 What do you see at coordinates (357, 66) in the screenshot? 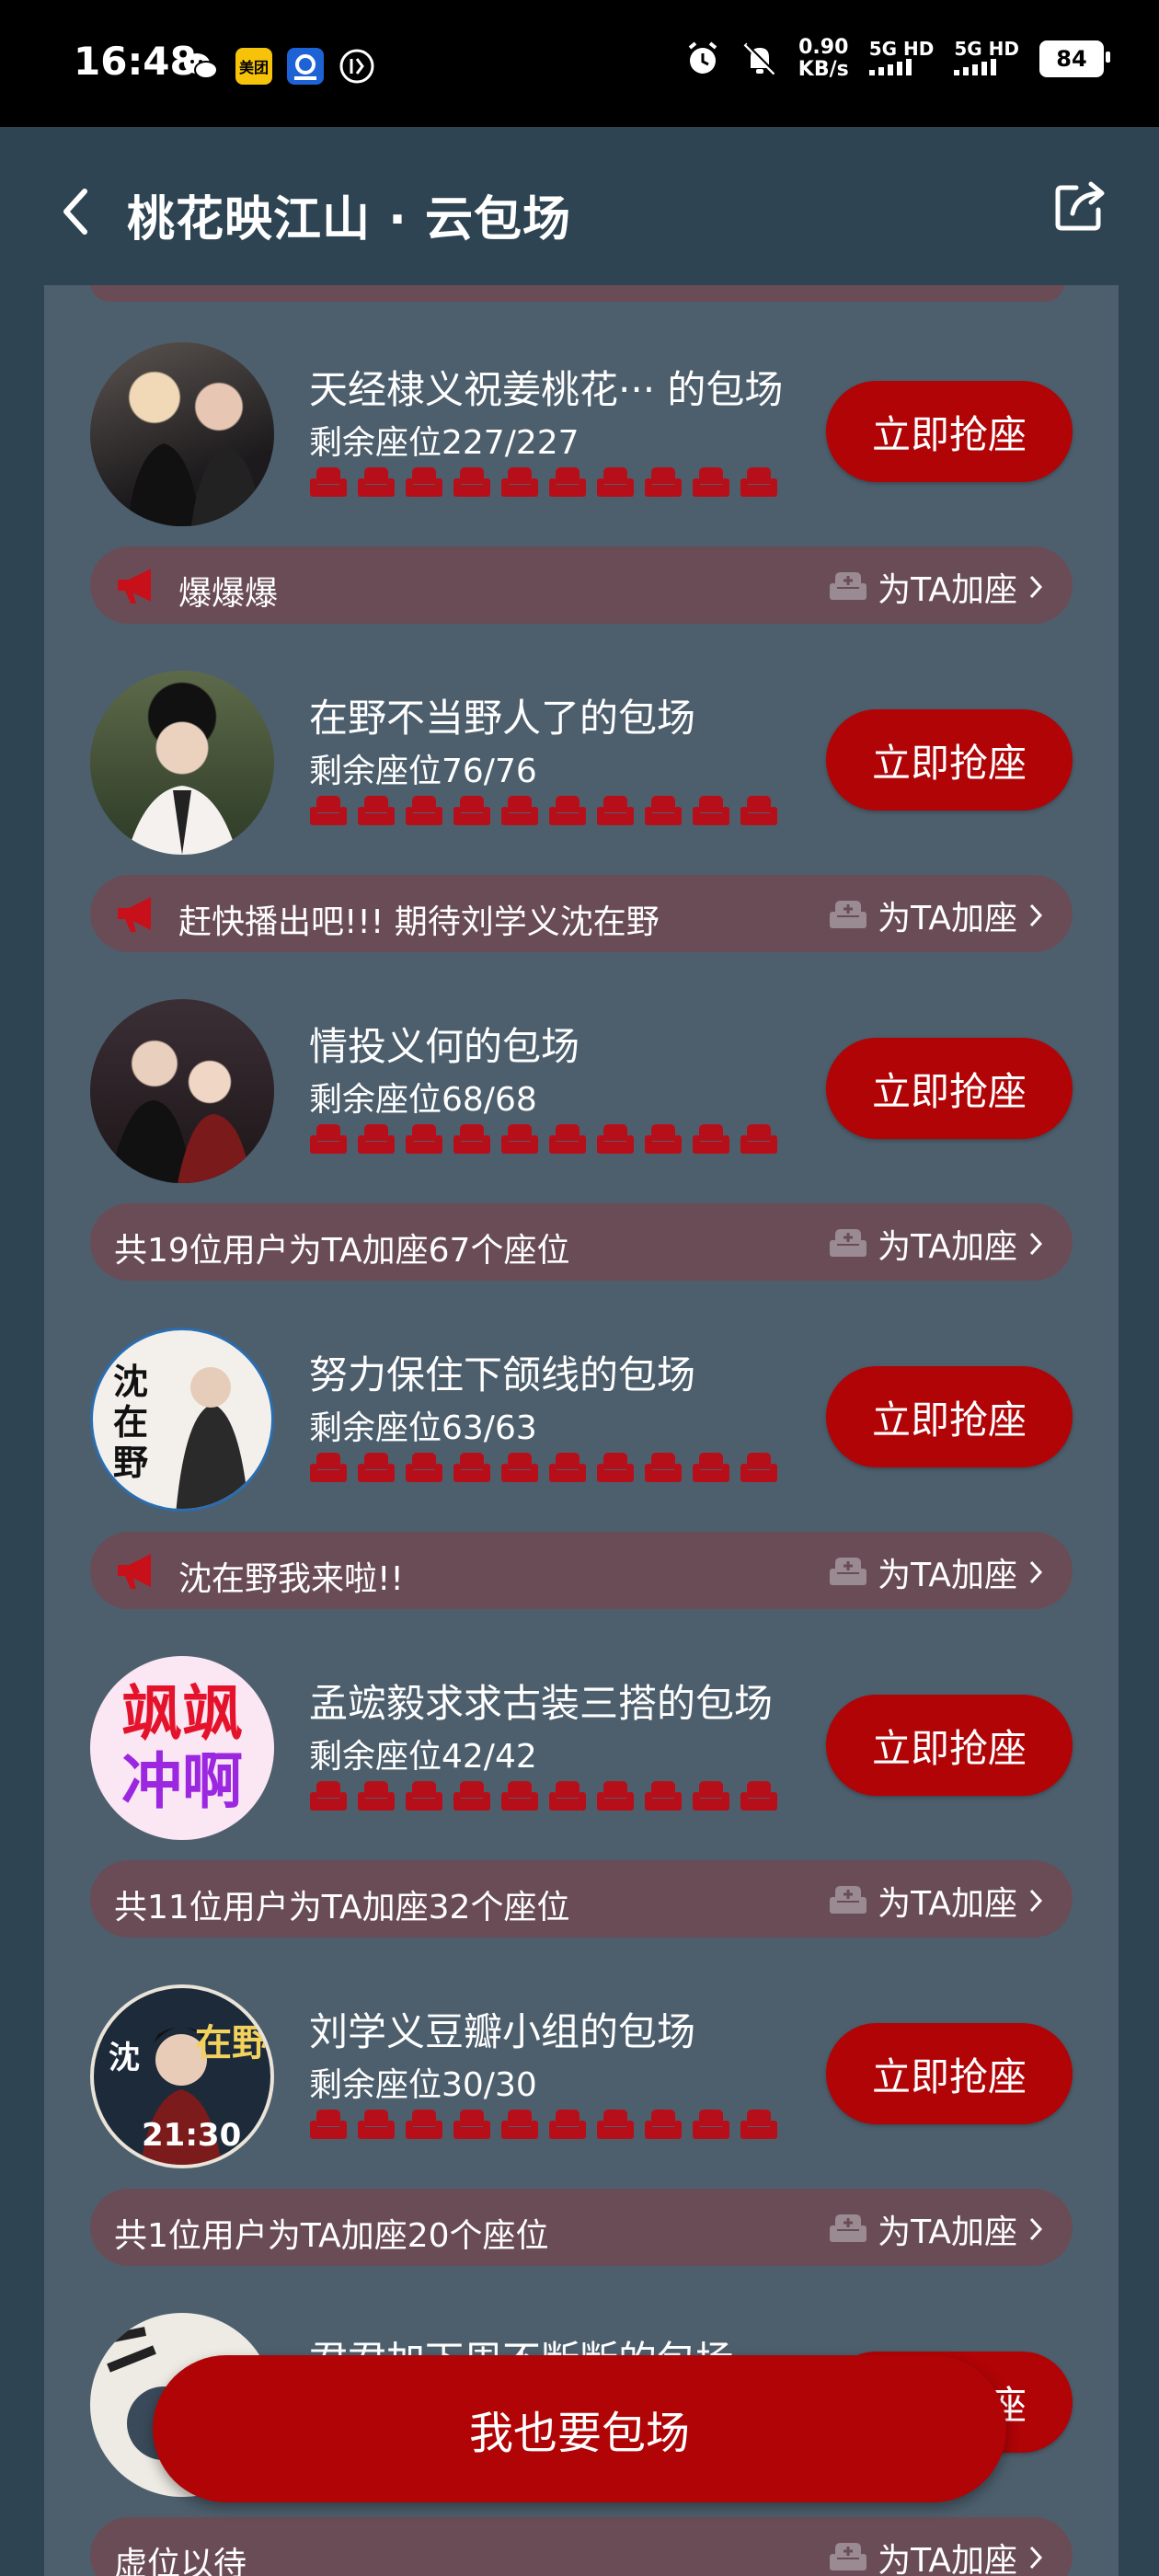
I see `vpn-icon` at bounding box center [357, 66].